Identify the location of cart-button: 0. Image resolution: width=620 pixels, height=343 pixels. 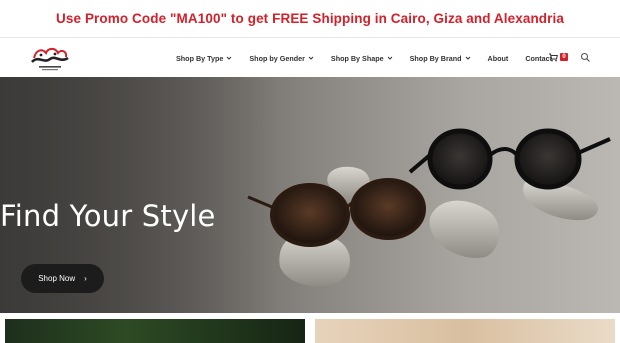
(558, 57).